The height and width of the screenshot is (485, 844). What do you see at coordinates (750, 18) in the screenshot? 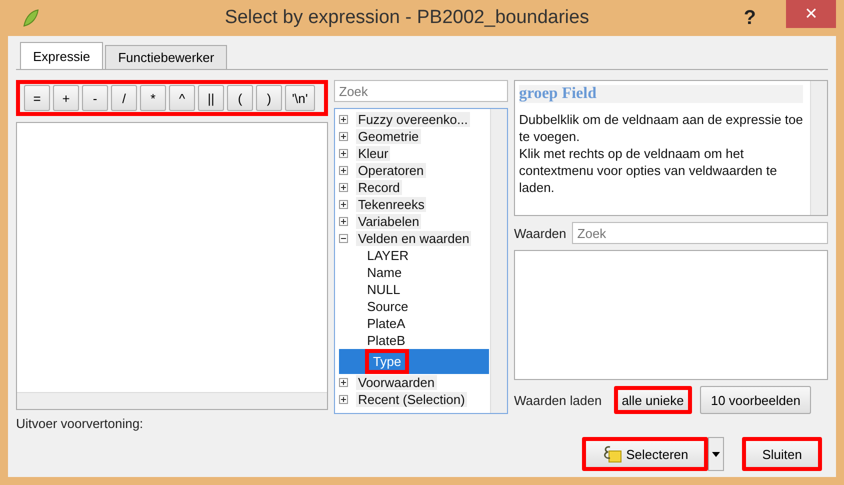
I see `help-button: ?` at bounding box center [750, 18].